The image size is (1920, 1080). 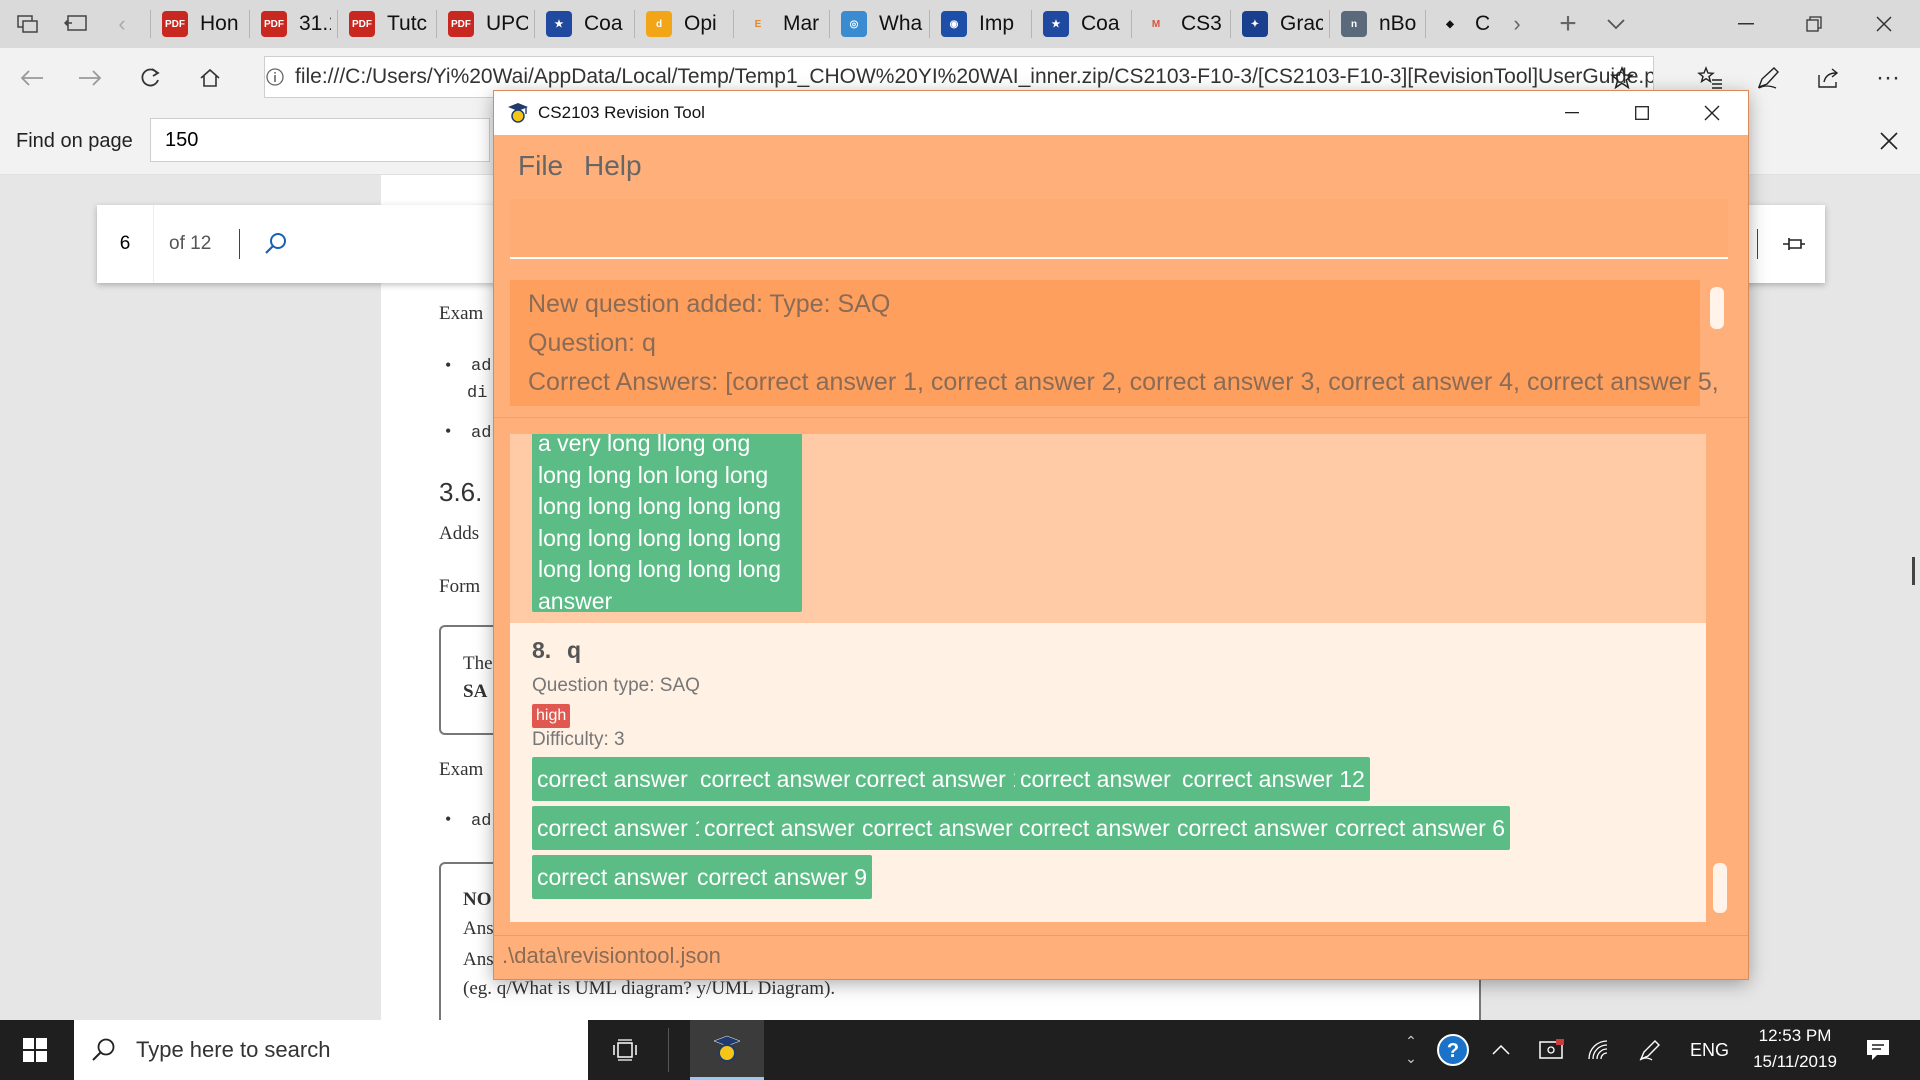 What do you see at coordinates (74, 141) in the screenshot?
I see `find-label: Find on page` at bounding box center [74, 141].